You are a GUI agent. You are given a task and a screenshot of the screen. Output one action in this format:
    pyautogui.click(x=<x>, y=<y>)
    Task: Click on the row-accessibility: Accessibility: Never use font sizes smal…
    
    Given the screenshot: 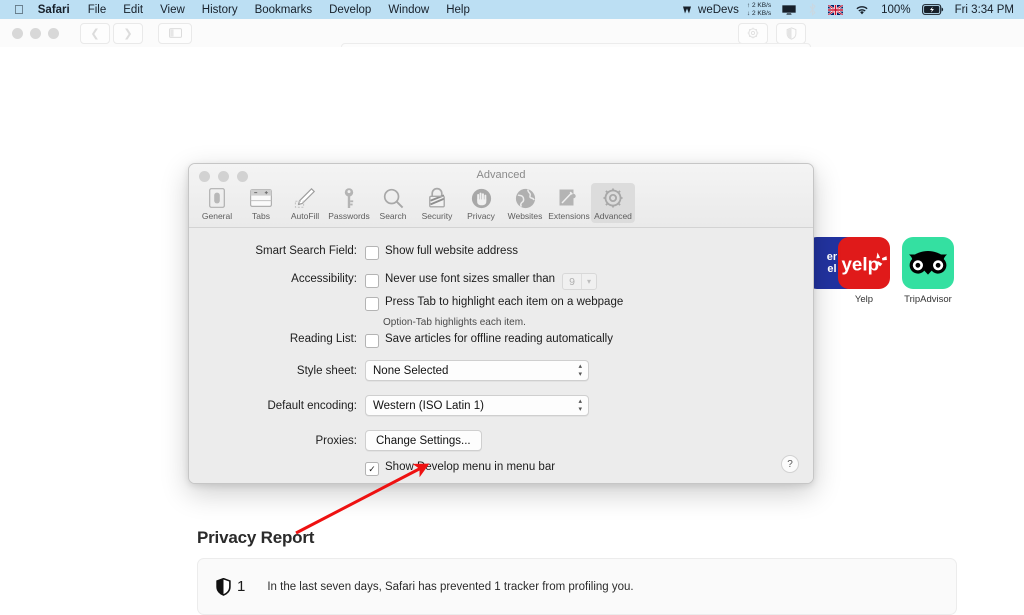 What is the action you would take?
    pyautogui.click(x=406, y=300)
    